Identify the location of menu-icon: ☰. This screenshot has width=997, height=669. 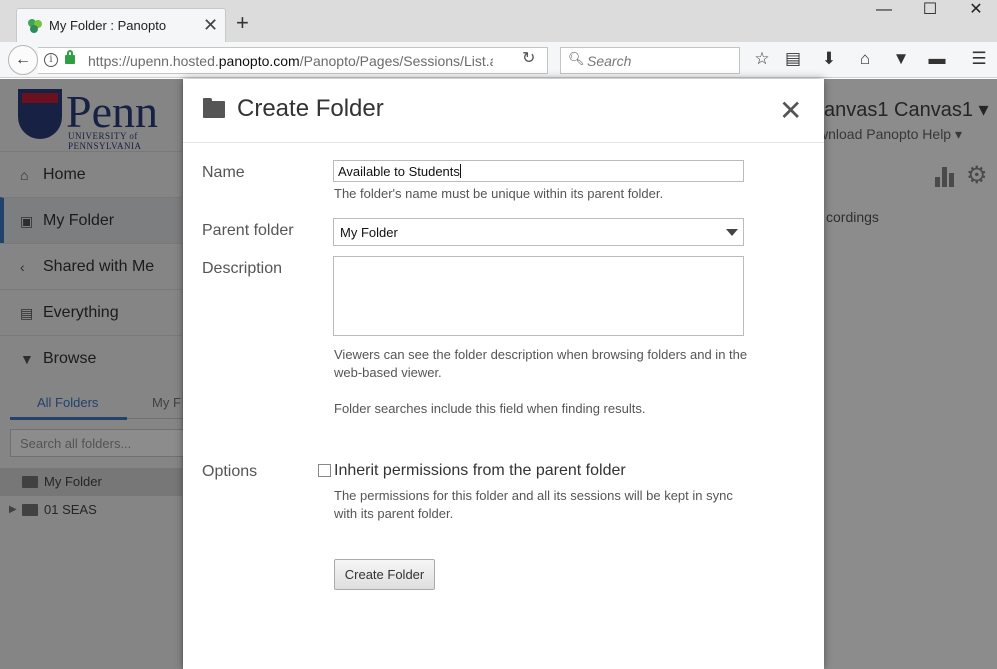
(979, 59).